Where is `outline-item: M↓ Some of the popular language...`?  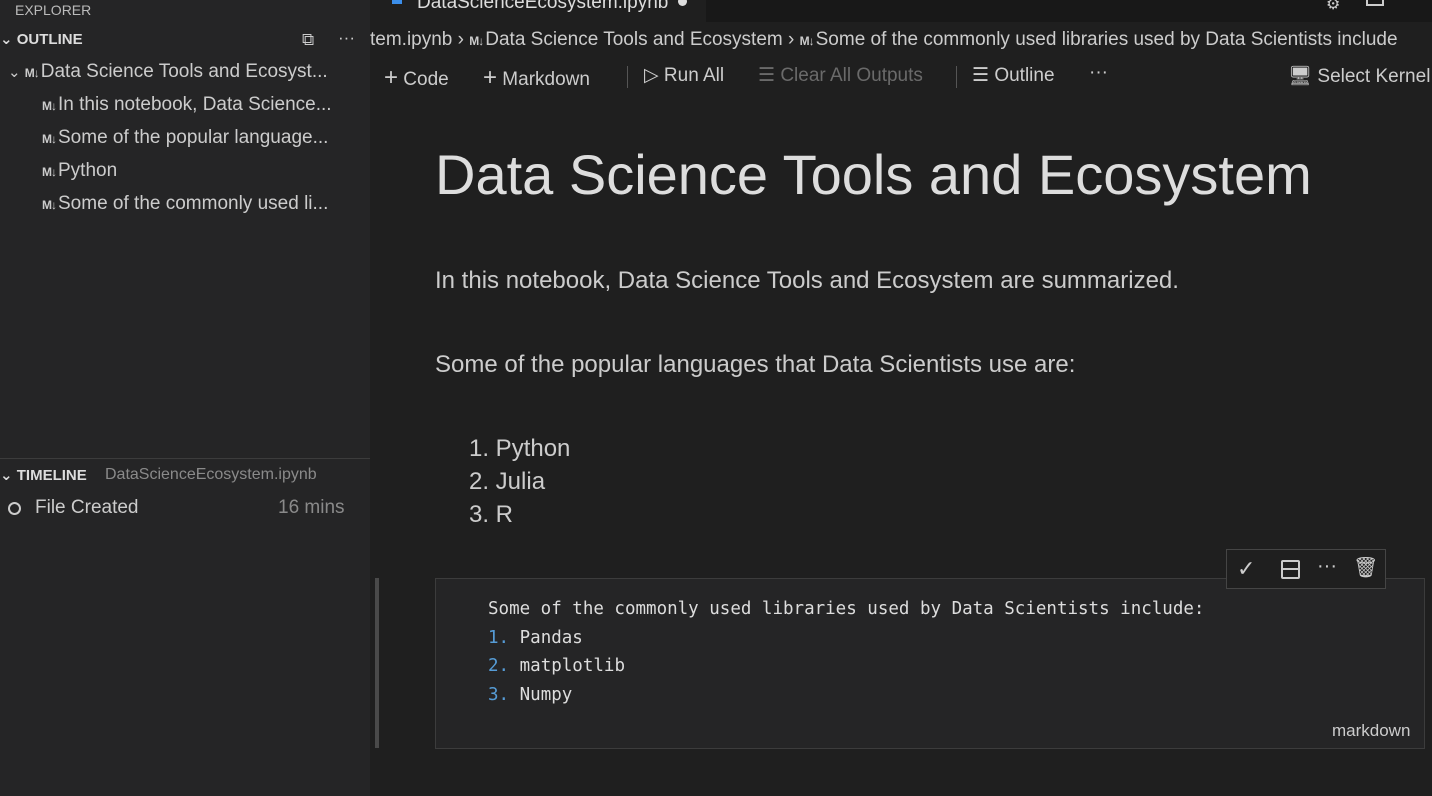 outline-item: M↓ Some of the popular language... is located at coordinates (185, 138).